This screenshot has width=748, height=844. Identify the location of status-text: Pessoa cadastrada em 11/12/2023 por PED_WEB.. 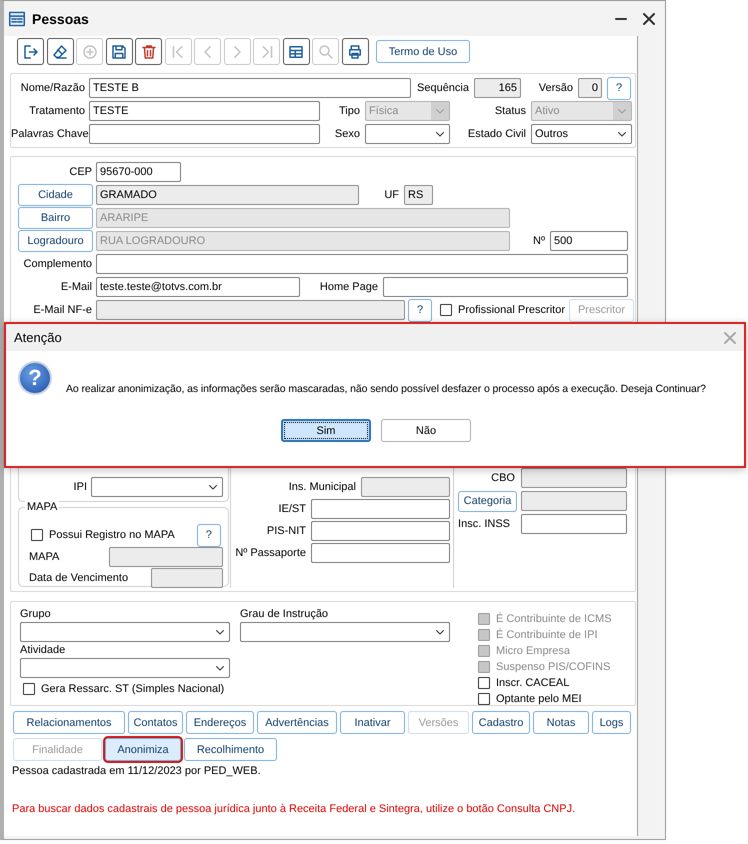
(137, 771).